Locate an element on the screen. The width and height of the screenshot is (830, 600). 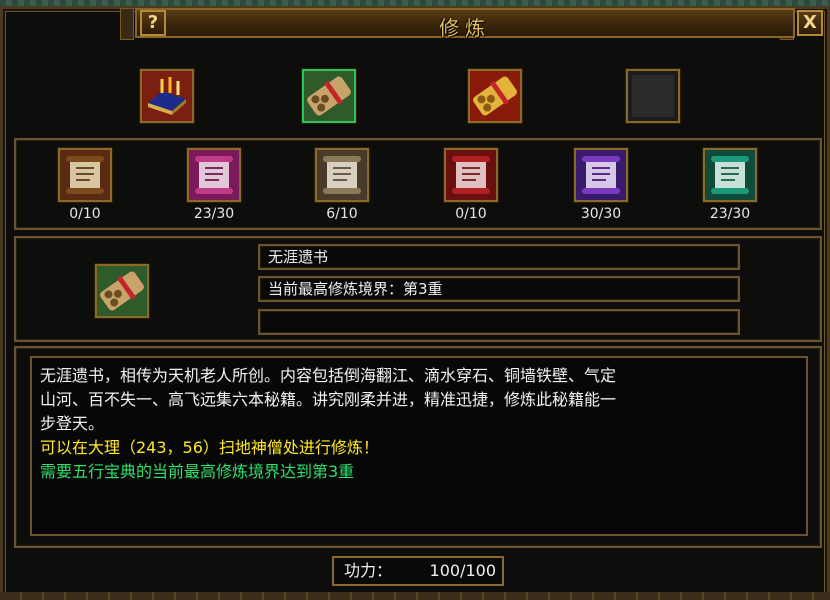
close-button: X is located at coordinates (810, 23).